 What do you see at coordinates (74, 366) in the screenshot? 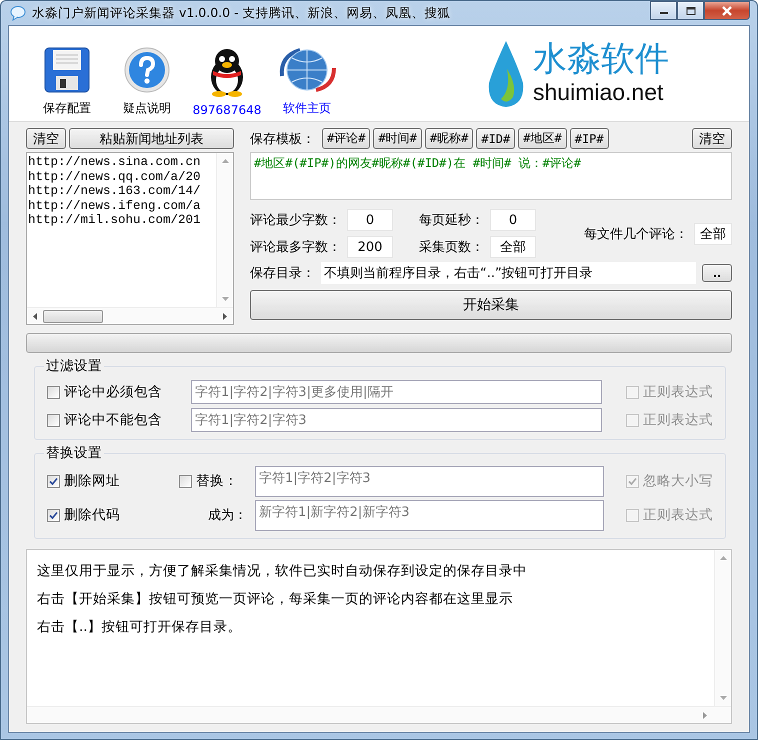
I see `group-title: 过滤设置` at bounding box center [74, 366].